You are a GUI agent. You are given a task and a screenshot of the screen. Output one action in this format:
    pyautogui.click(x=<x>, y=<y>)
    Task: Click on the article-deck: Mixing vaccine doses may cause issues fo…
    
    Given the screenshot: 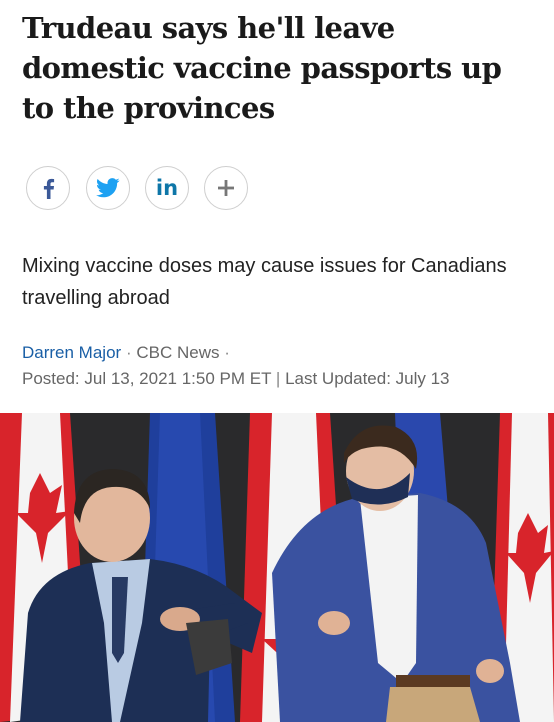 What is the action you would take?
    pyautogui.click(x=264, y=282)
    